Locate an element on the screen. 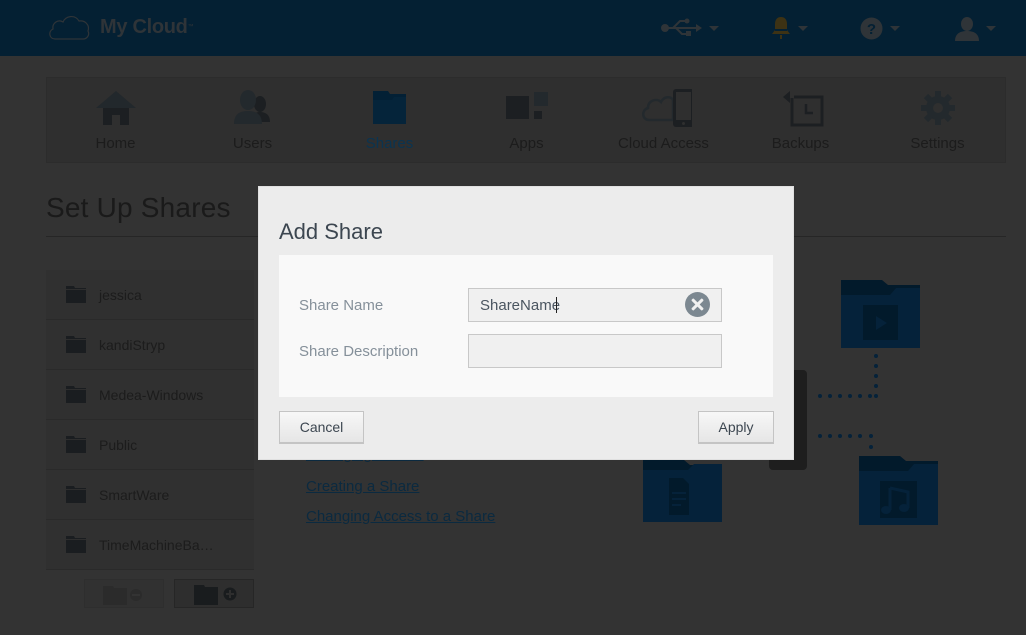 Image resolution: width=1026 pixels, height=635 pixels. bell-icon is located at coordinates (781, 28).